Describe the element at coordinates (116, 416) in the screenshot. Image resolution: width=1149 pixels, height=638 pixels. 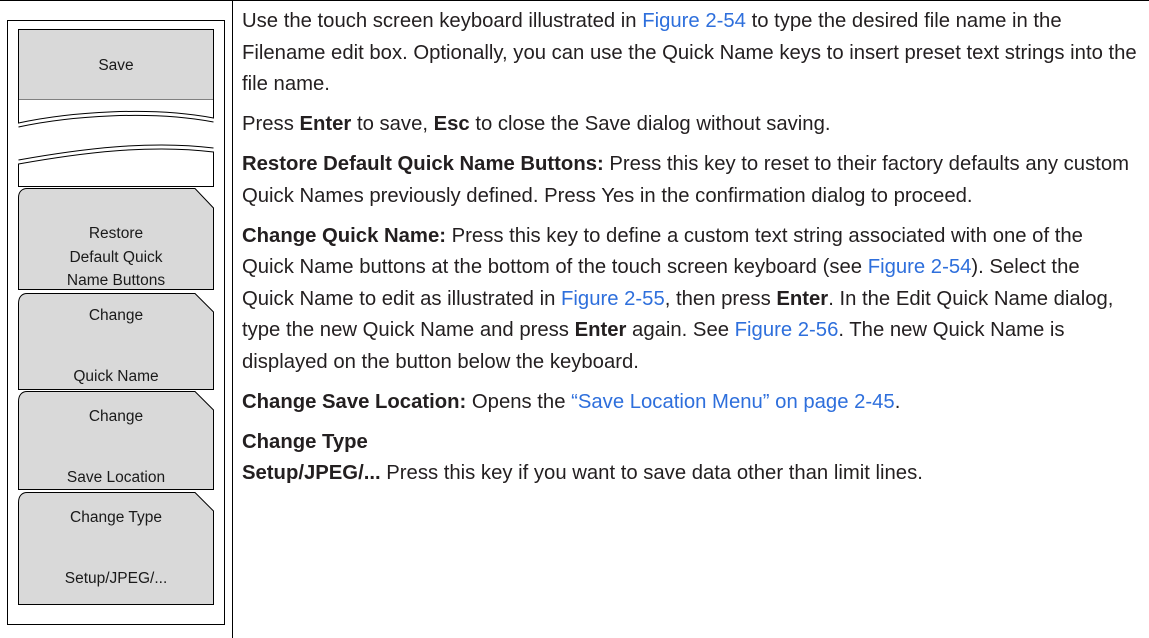
I see `change-save-location-line-1: Change` at that location.